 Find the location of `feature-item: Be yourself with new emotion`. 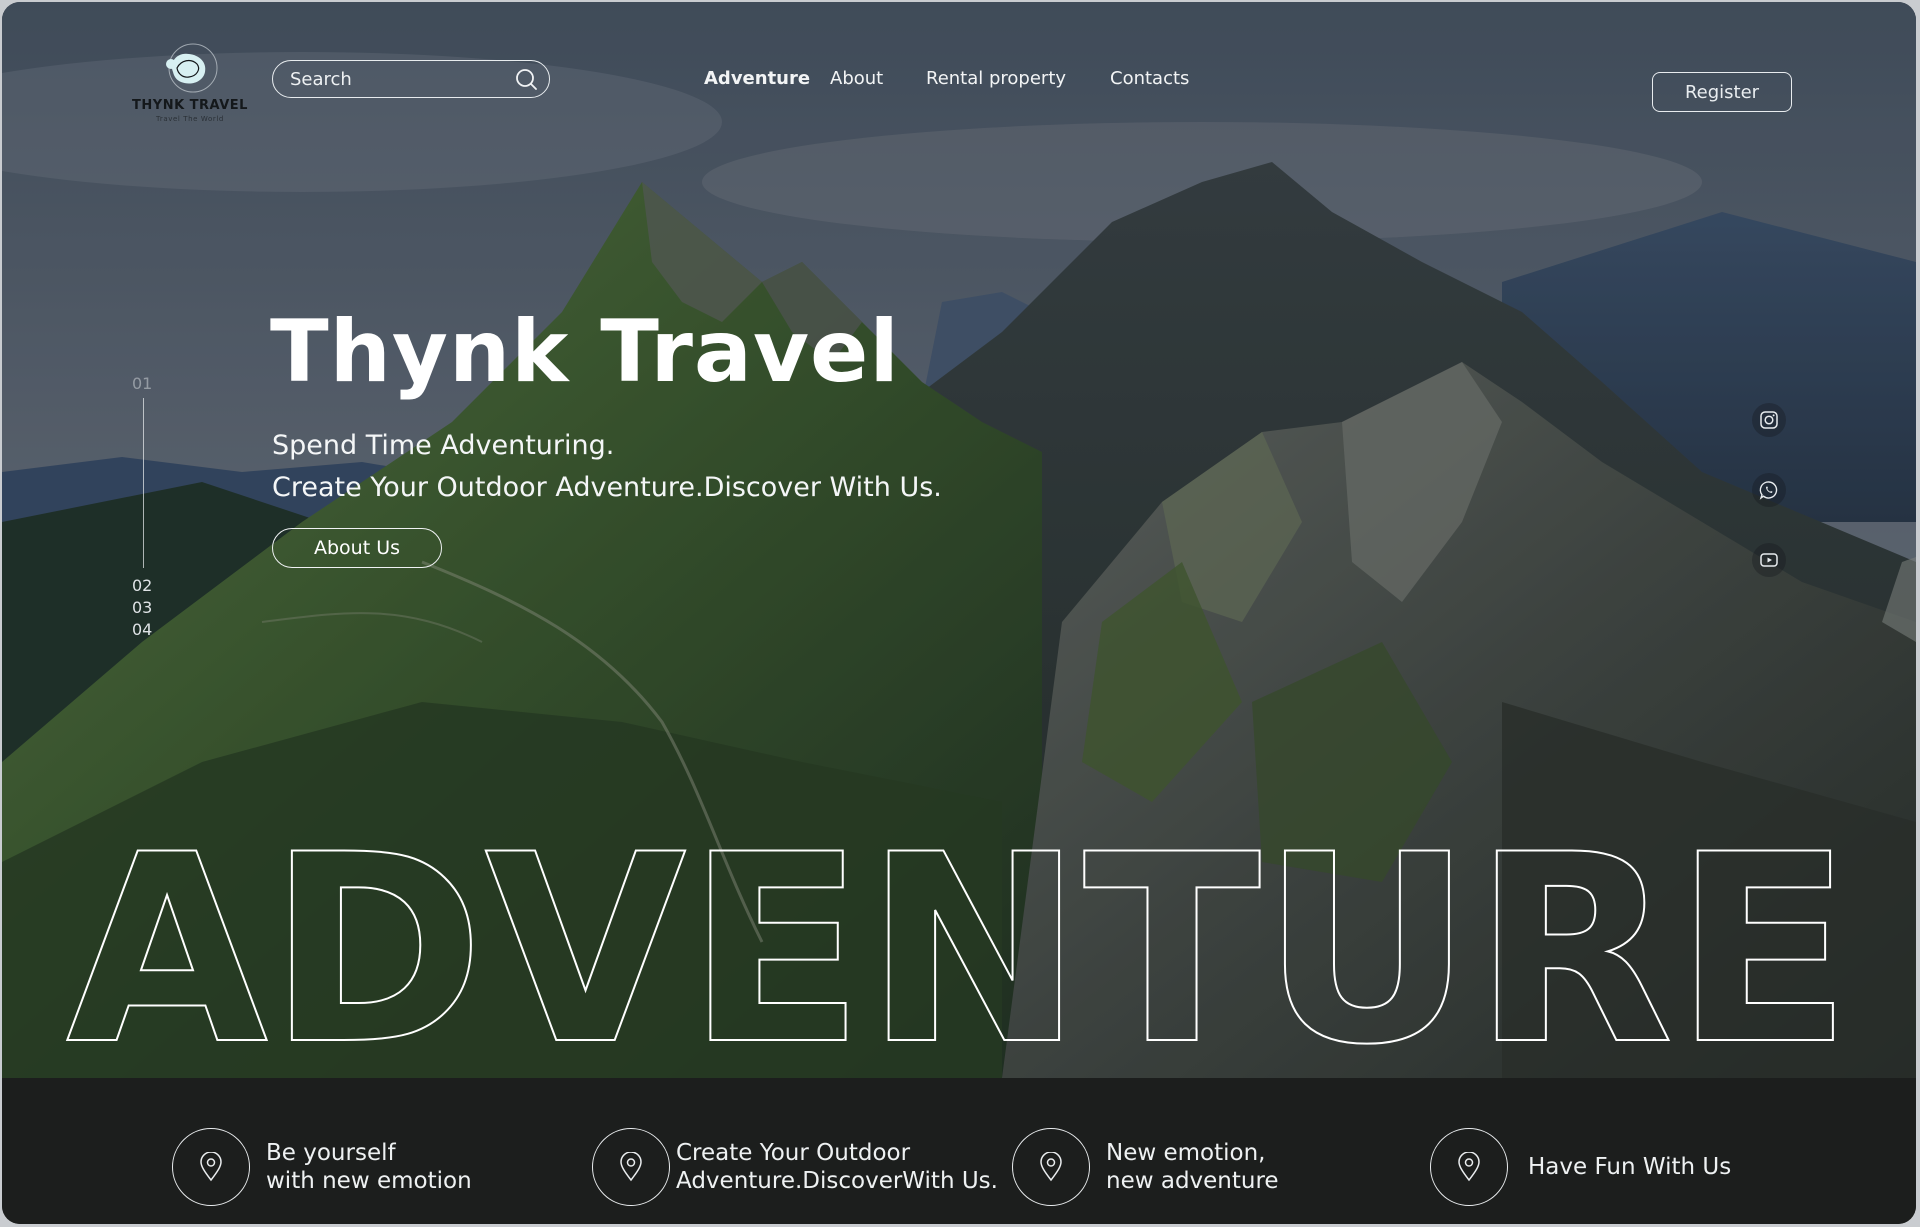

feature-item: Be yourself with new emotion is located at coordinates (322, 1167).